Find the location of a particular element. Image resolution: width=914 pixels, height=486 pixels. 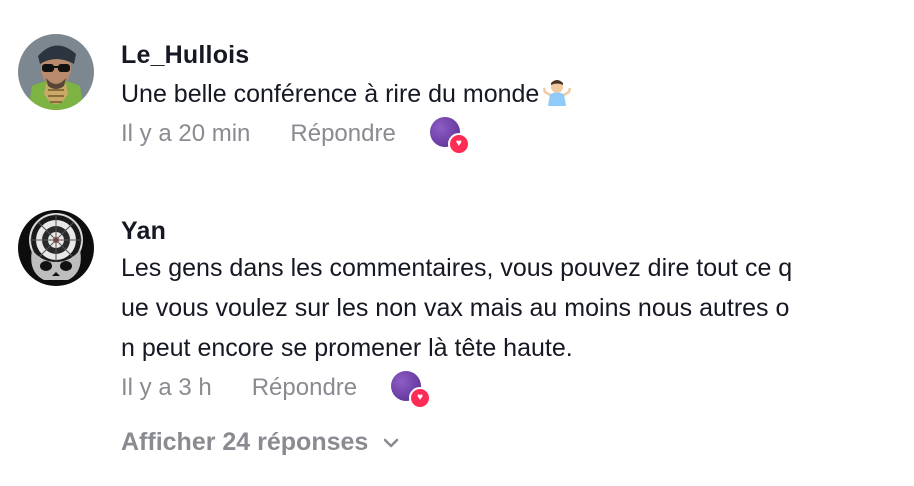

comment-text: Une belle conférence à rire du monde is located at coordinates (509, 94).